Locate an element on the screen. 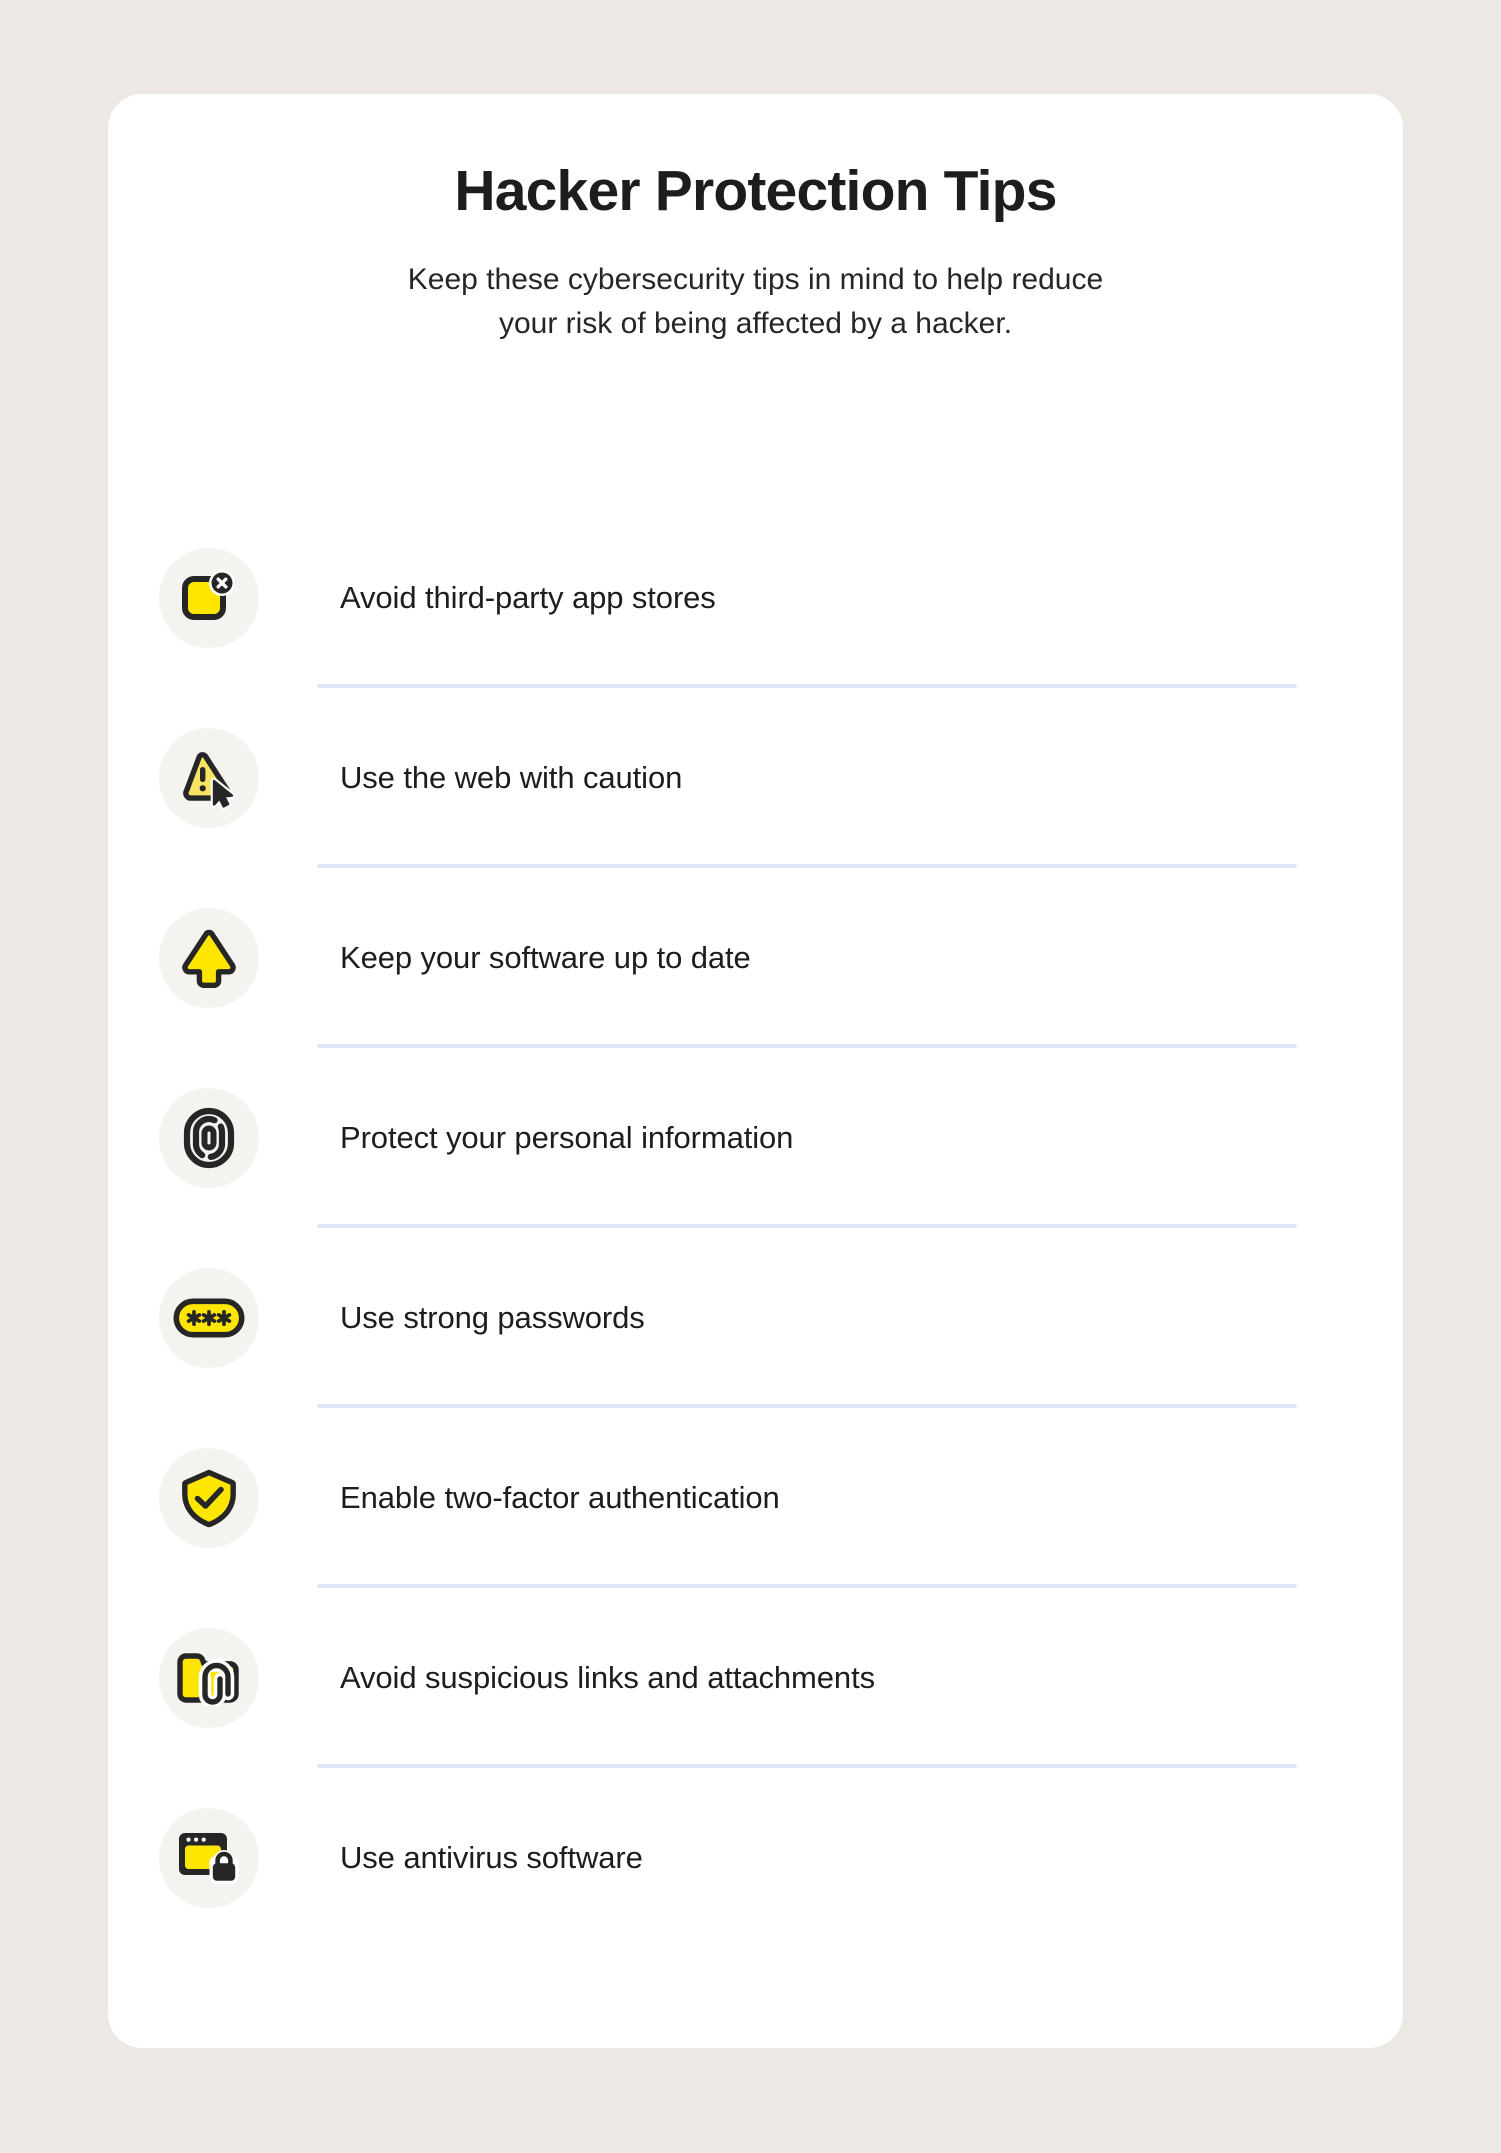 Image resolution: width=1501 pixels, height=2153 pixels. list-item: Use the web with caution is located at coordinates (755, 778).